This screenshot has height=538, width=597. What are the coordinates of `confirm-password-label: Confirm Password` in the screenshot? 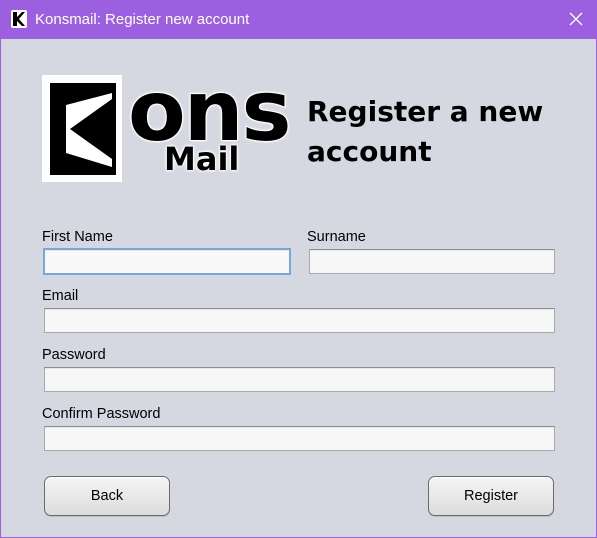 It's located at (101, 414).